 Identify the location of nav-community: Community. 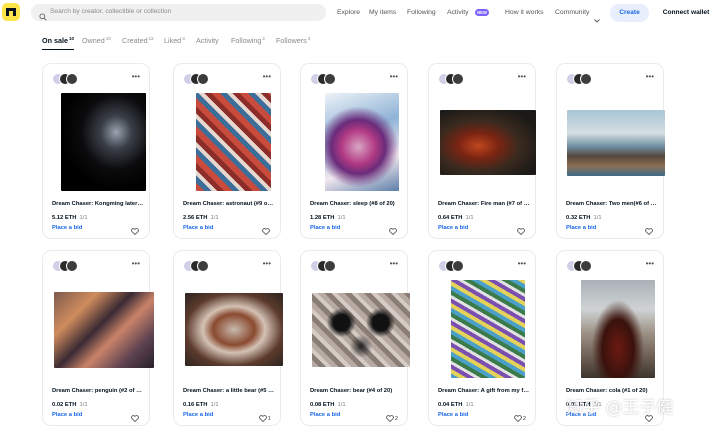
(572, 12).